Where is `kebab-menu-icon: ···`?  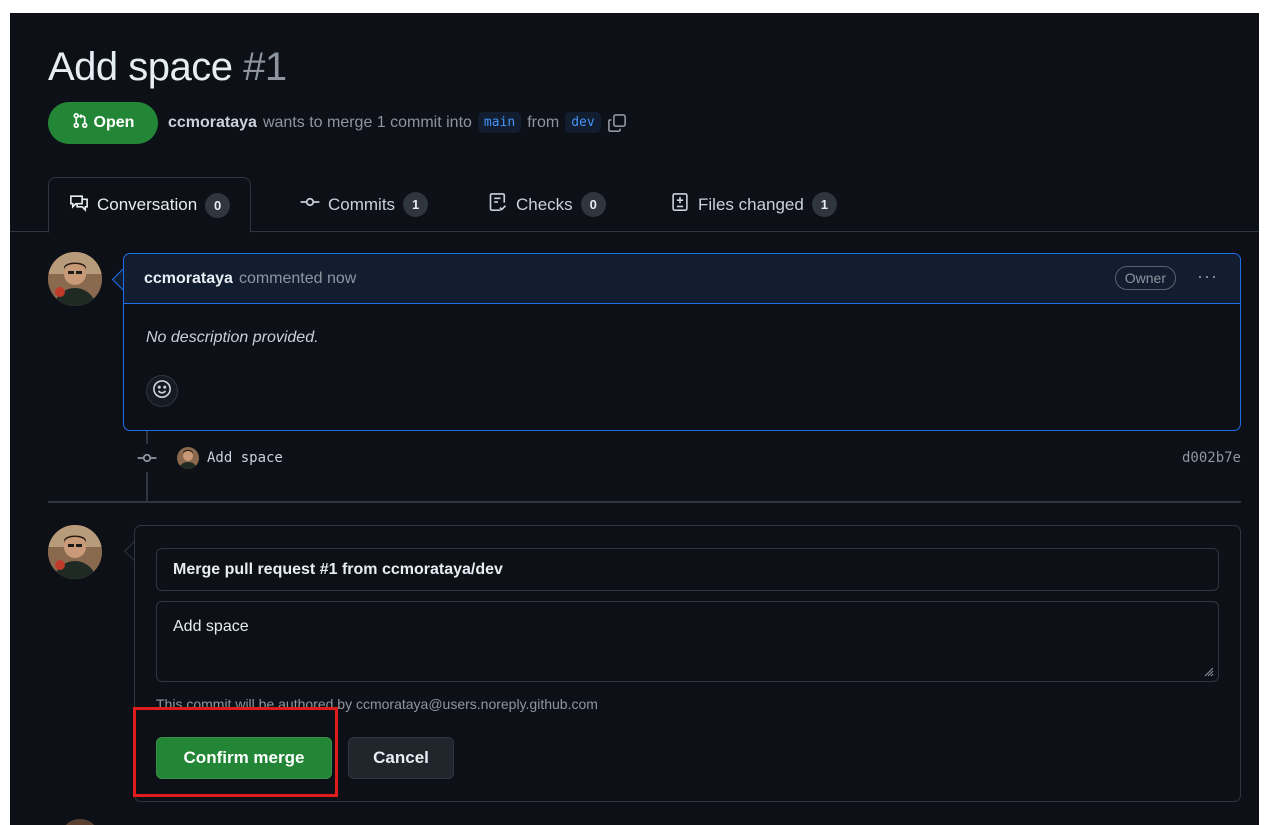 kebab-menu-icon: ··· is located at coordinates (1207, 276).